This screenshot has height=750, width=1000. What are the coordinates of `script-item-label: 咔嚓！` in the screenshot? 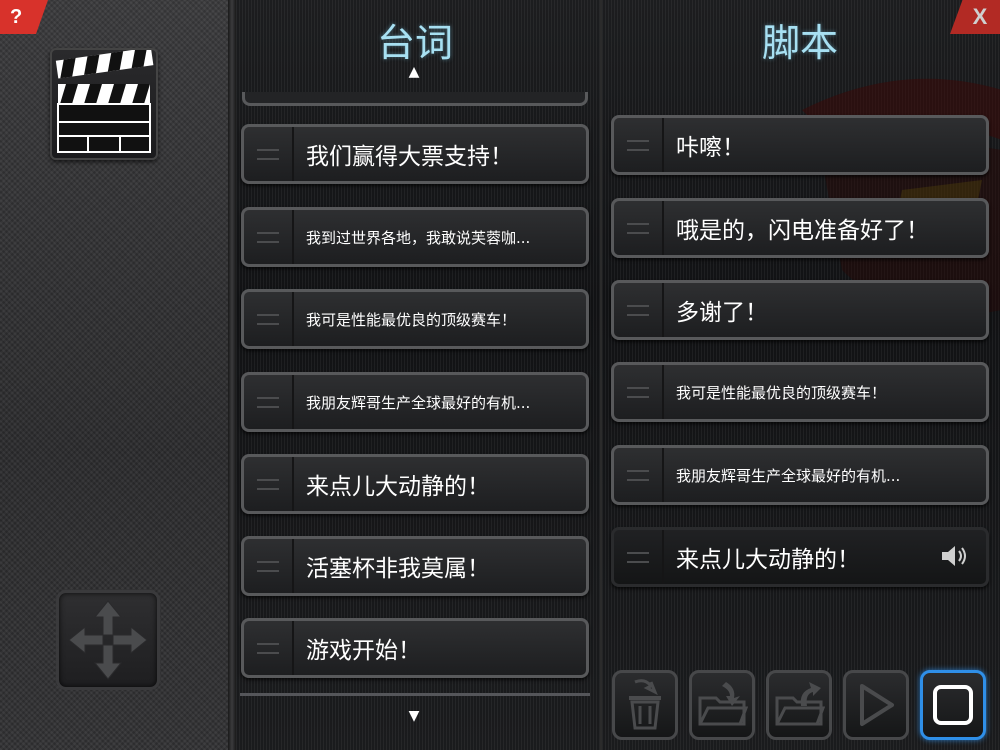 It's located at (710, 148).